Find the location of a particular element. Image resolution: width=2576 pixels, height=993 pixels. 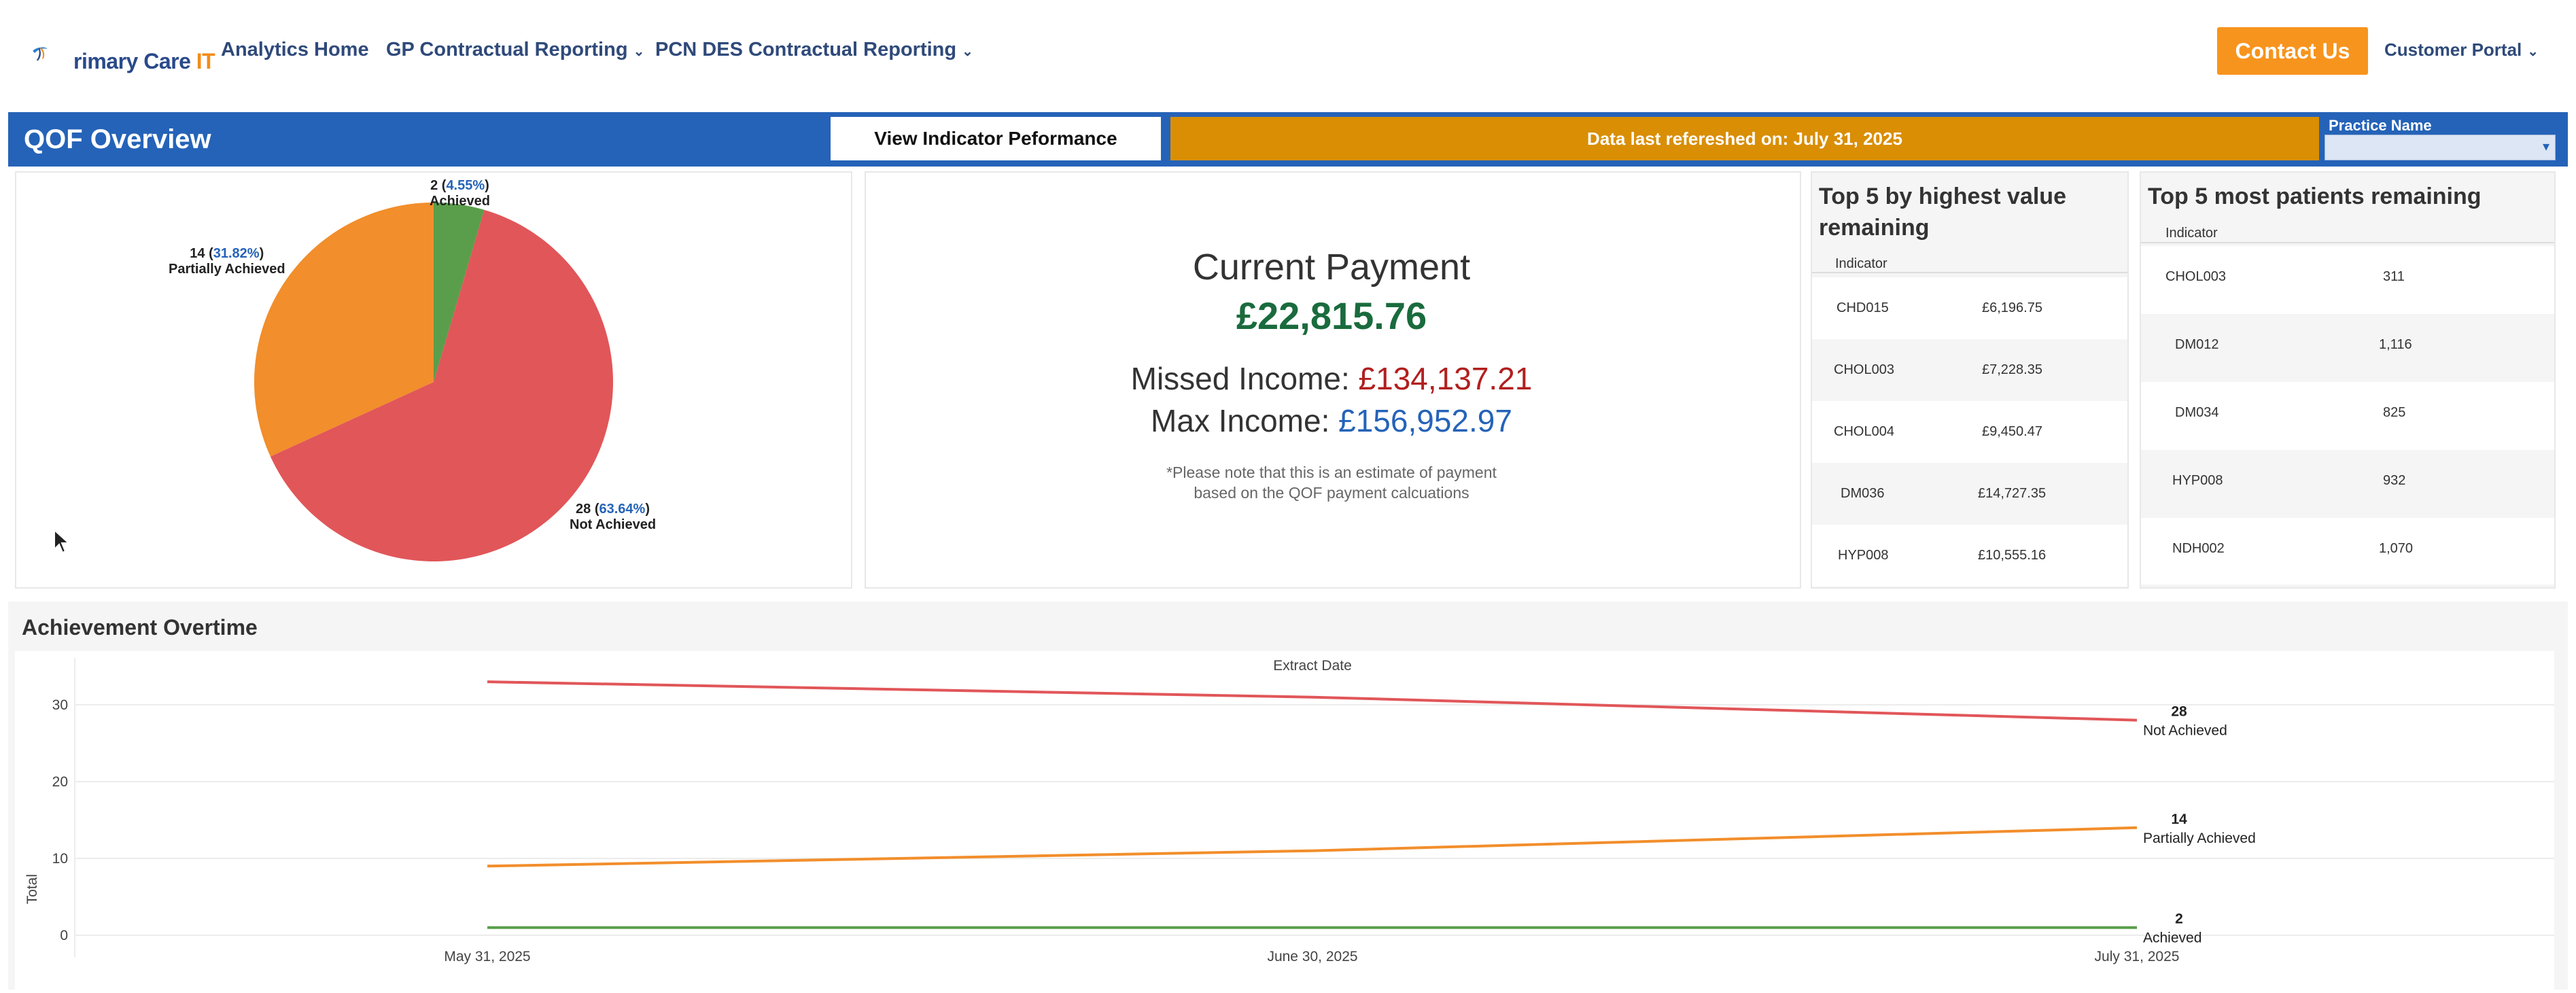

series-end-value: 28 is located at coordinates (2179, 712).